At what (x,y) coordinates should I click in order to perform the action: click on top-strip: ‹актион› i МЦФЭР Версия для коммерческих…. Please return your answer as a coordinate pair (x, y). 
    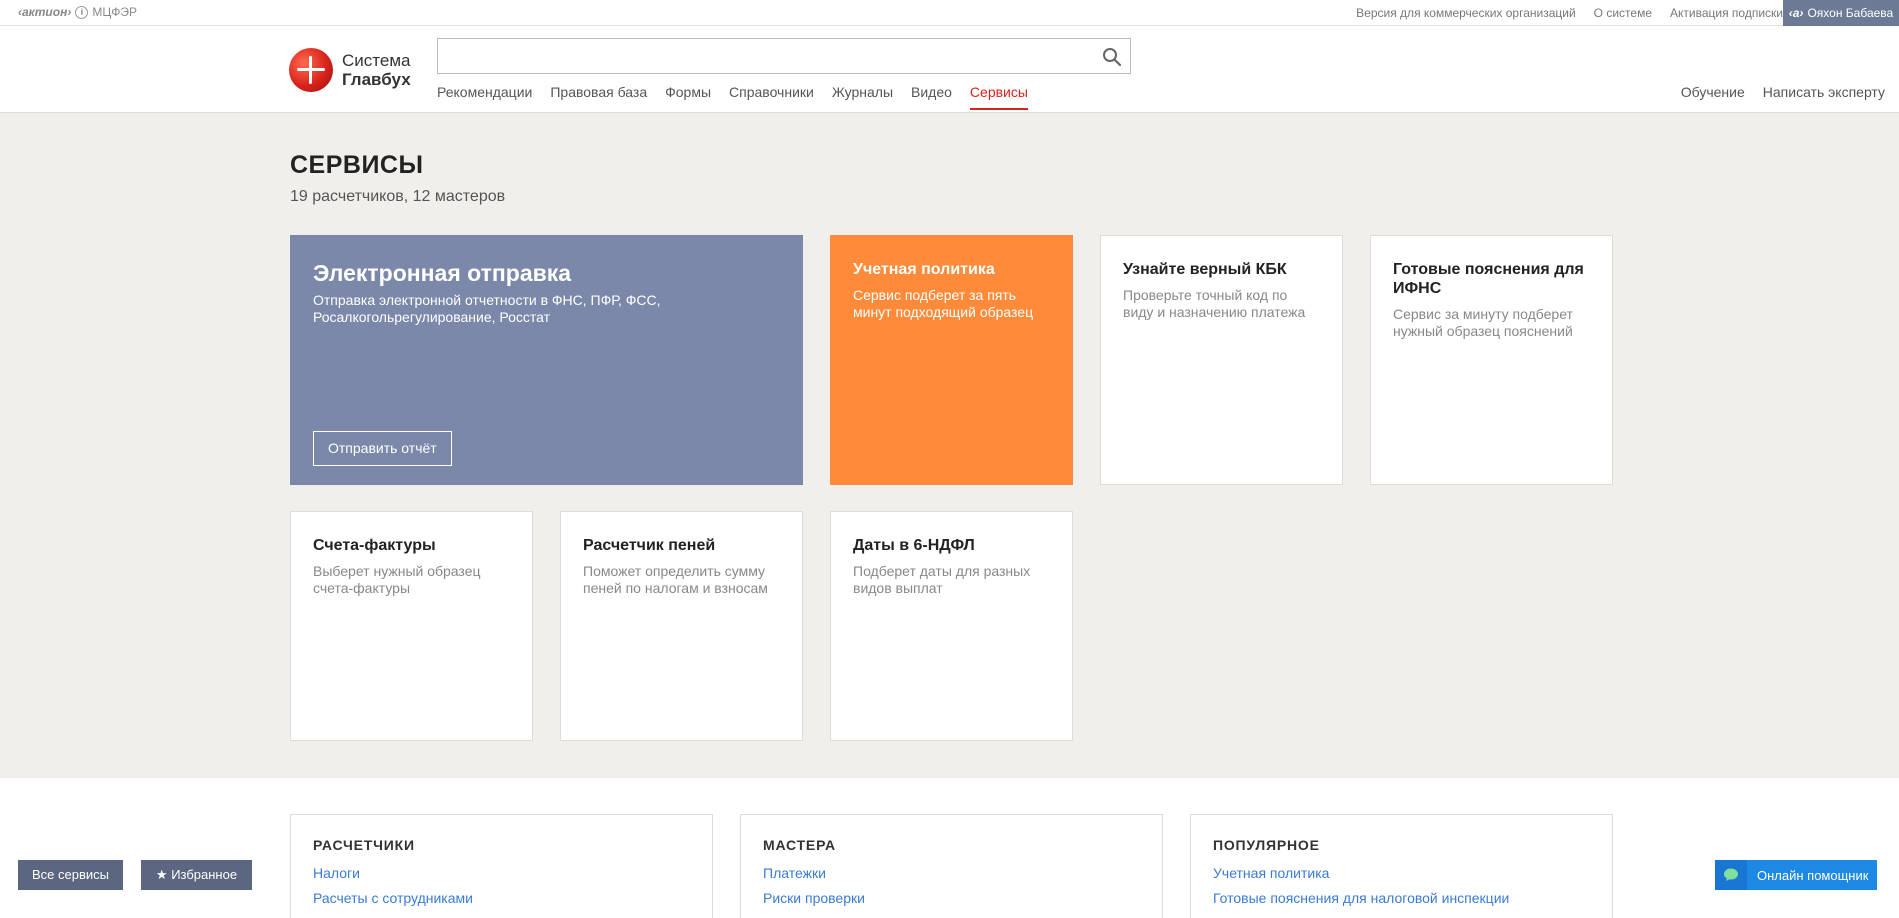
    Looking at the image, I should click on (949, 13).